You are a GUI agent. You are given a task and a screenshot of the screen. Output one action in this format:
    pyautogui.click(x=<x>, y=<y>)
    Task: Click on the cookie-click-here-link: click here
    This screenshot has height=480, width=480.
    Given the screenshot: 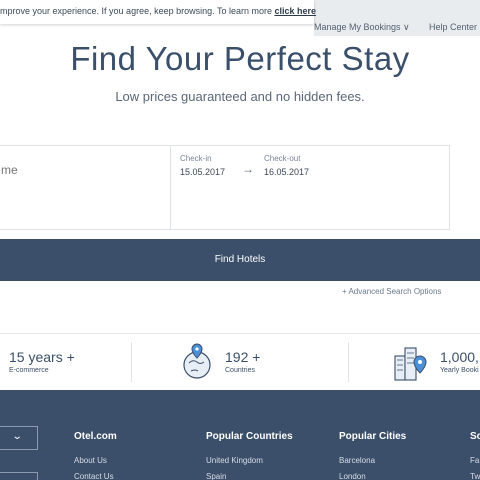 What is the action you would take?
    pyautogui.click(x=295, y=11)
    